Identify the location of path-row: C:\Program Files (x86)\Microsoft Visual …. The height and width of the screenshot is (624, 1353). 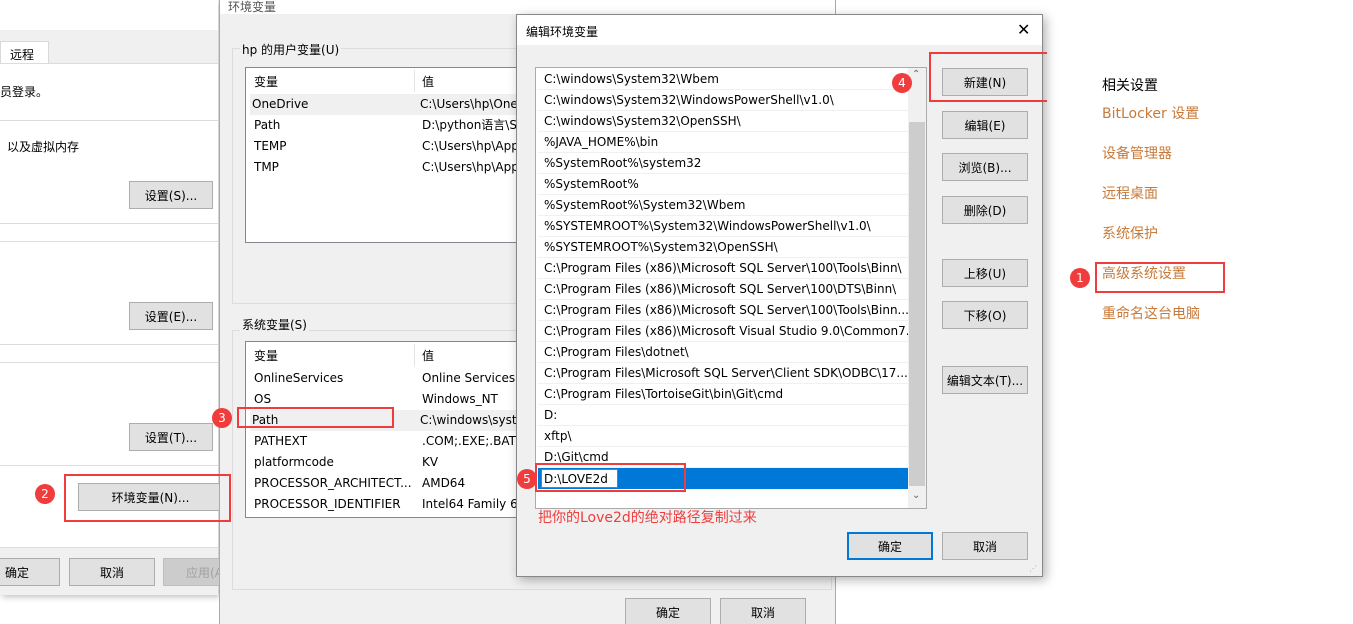
(723, 331).